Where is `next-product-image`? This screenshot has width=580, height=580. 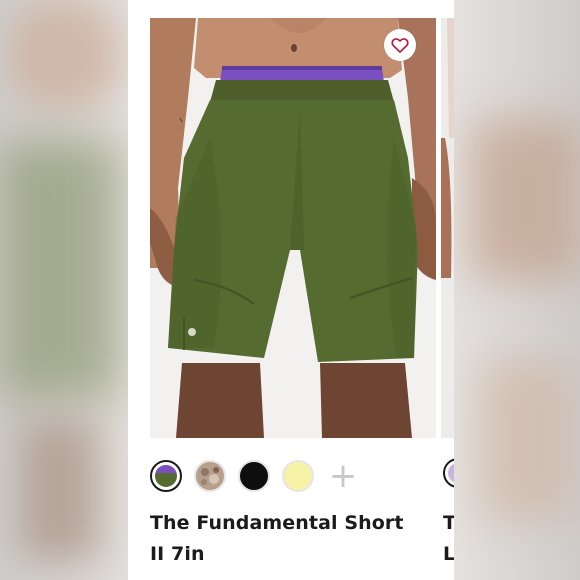 next-product-image is located at coordinates (447, 228).